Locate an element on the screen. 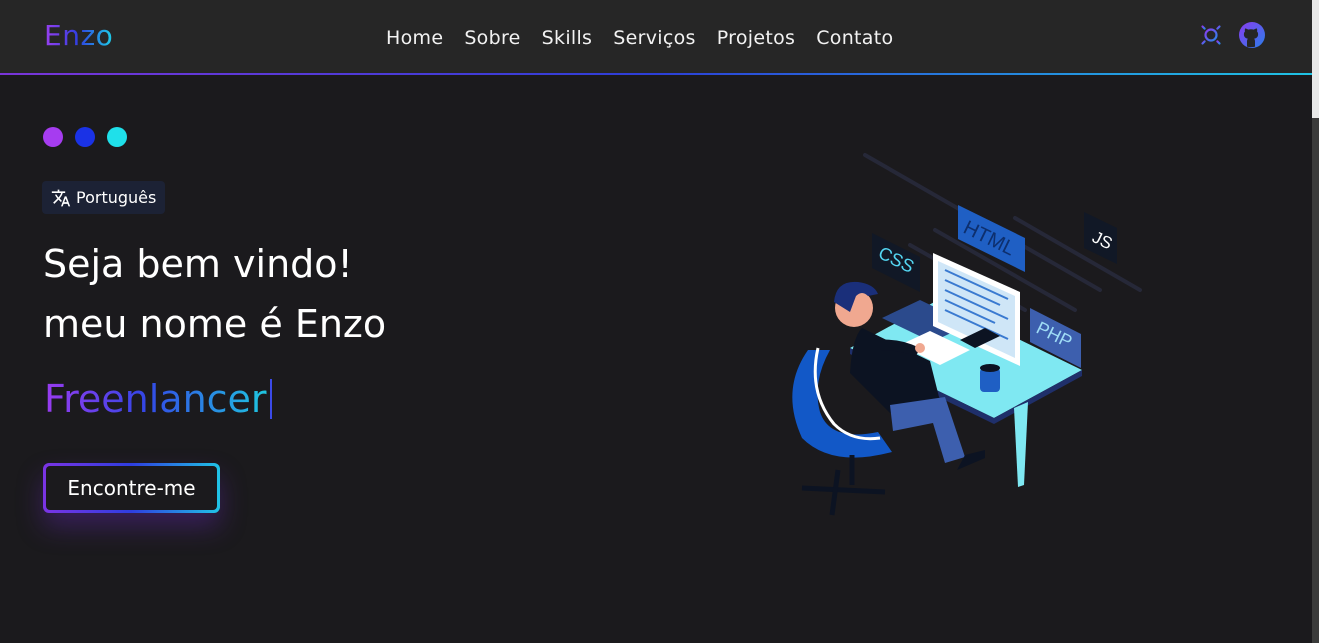  find-me-label: Encontre-me is located at coordinates (131, 488).